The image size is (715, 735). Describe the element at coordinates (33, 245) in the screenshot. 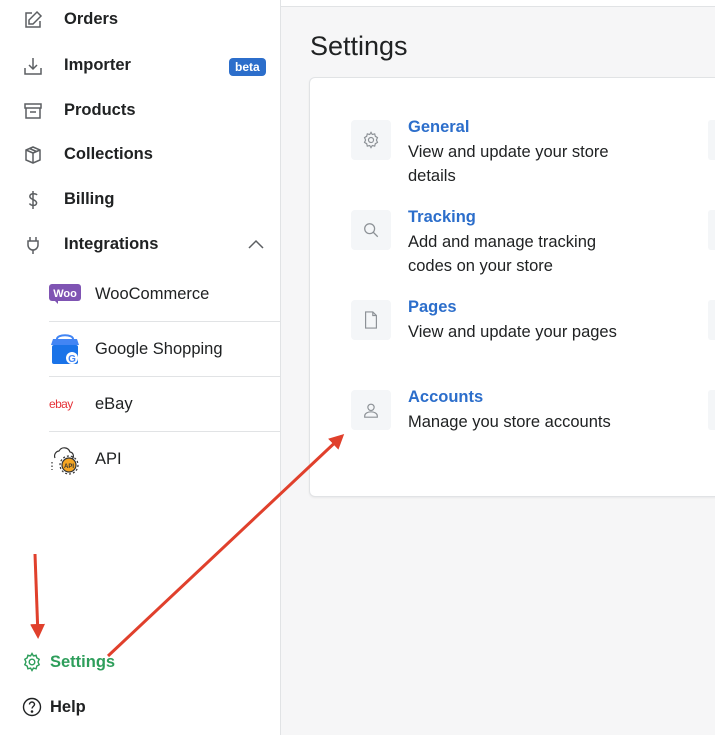

I see `plug-icon` at that location.